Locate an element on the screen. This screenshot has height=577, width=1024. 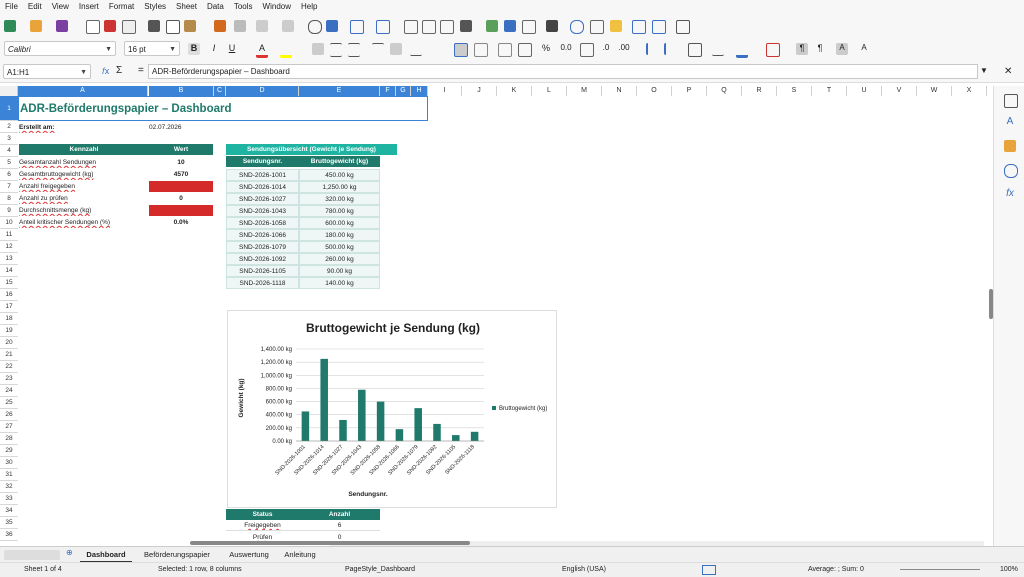
row-header: 4 is located at coordinates (9, 151).